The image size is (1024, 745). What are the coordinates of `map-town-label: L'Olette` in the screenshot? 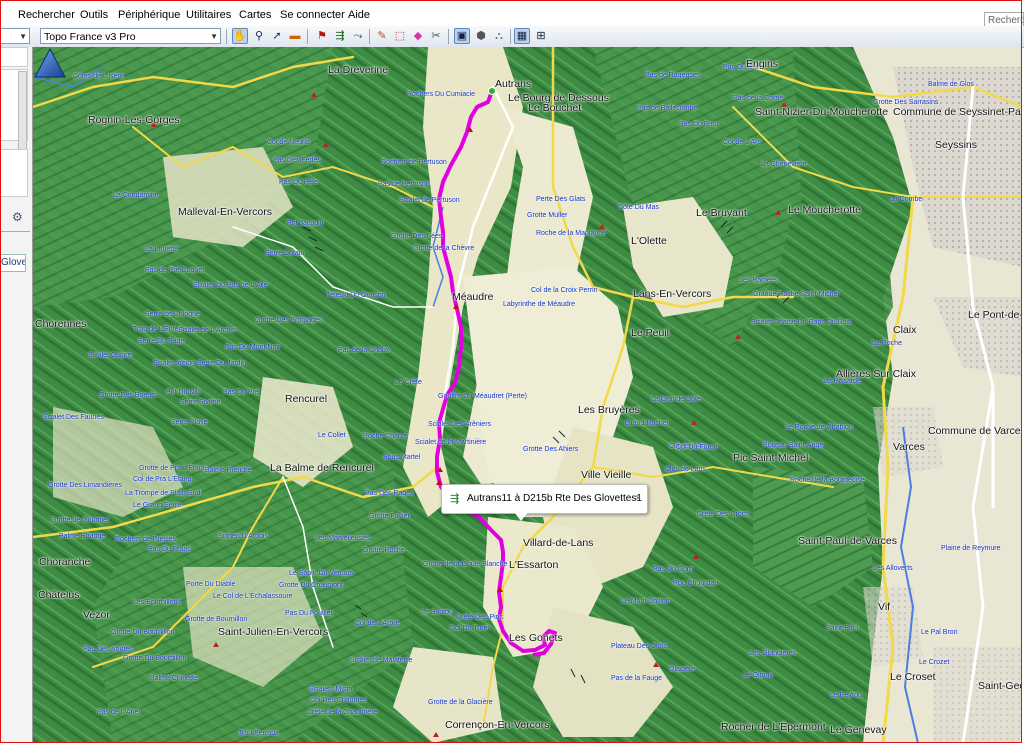 It's located at (649, 241).